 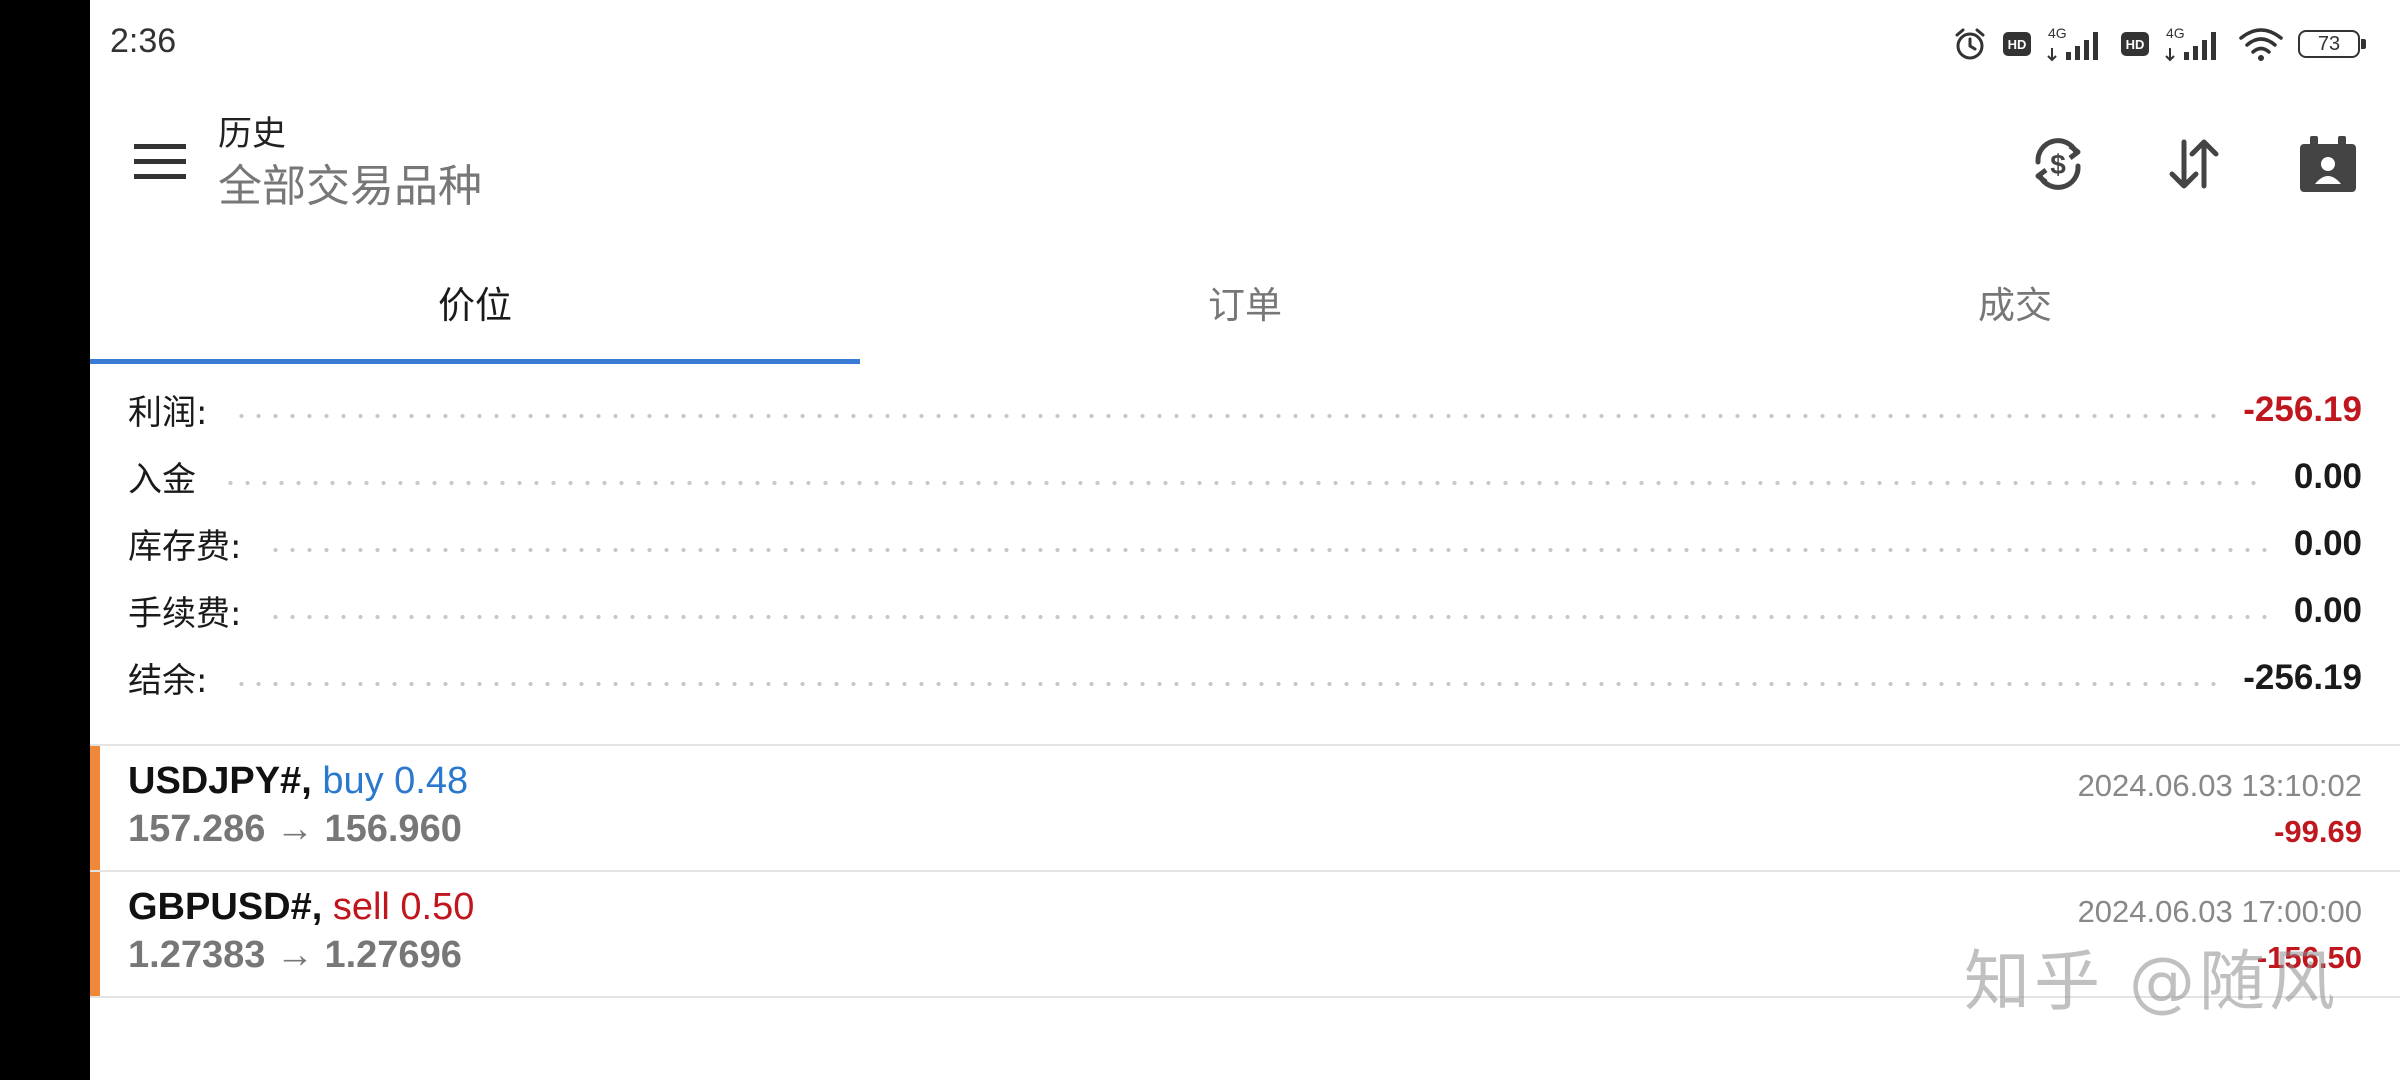 What do you see at coordinates (475, 302) in the screenshot?
I see `tab-positions: 价位` at bounding box center [475, 302].